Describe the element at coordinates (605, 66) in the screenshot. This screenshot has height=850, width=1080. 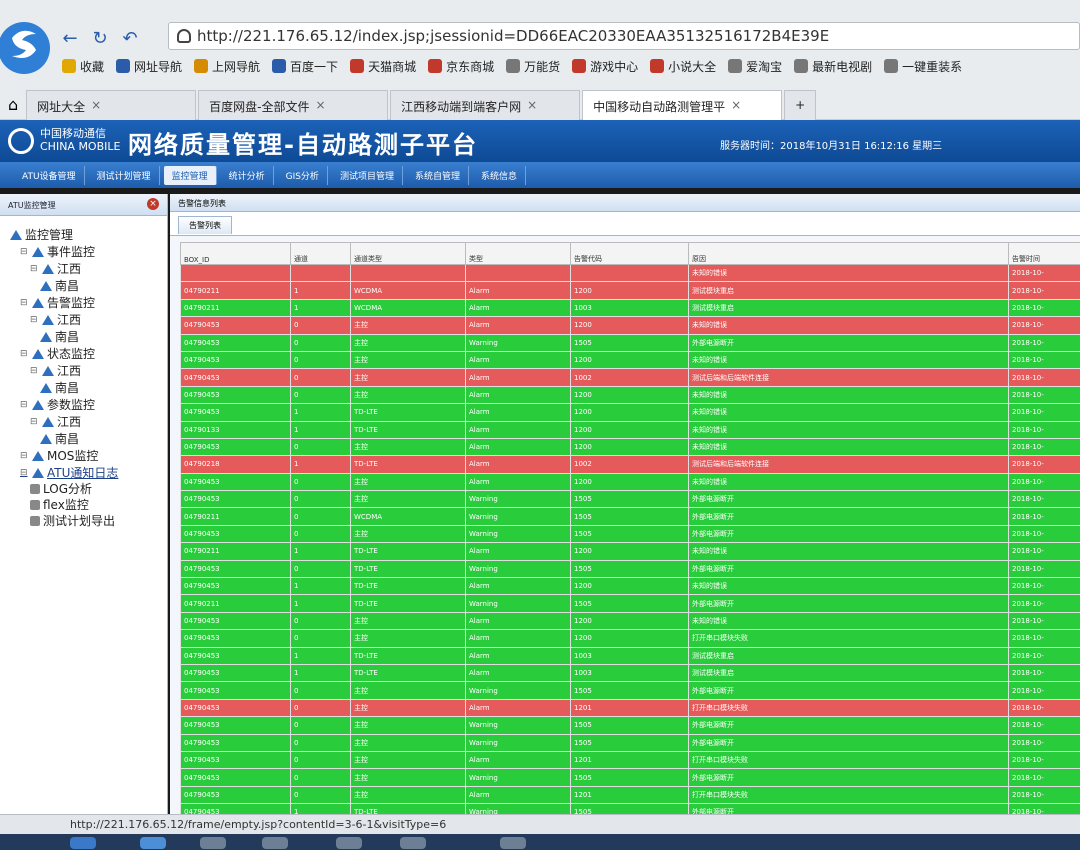
I see `favorite-item: 游戏中心` at that location.